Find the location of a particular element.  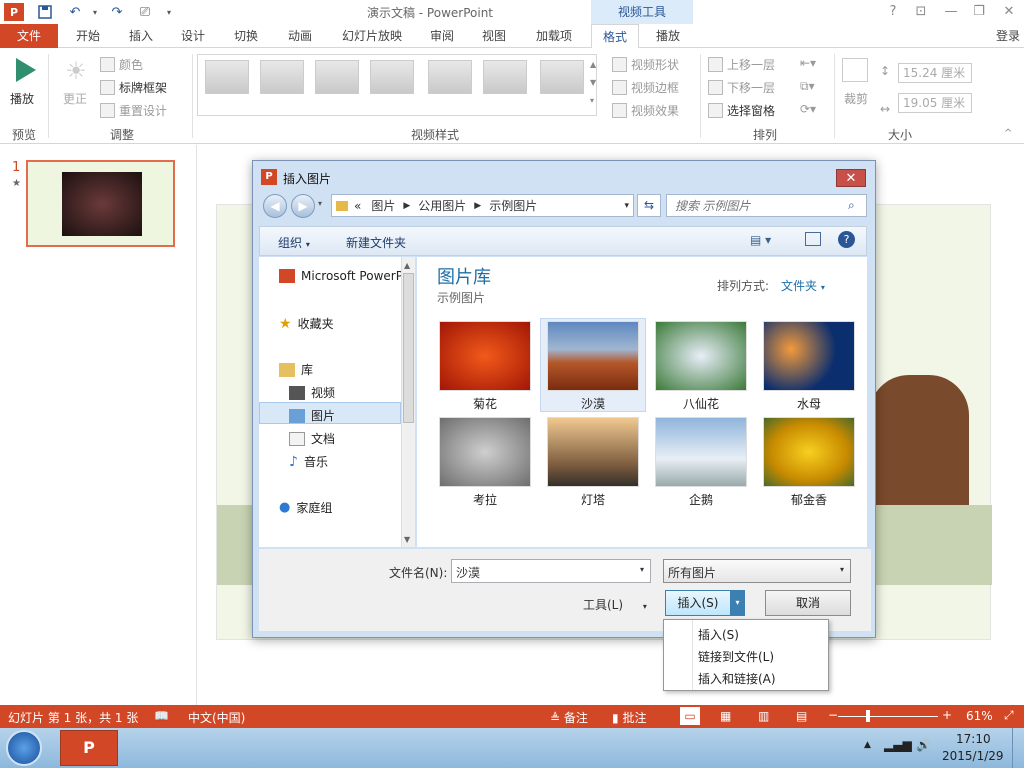

preview-pane-icon is located at coordinates (813, 239).